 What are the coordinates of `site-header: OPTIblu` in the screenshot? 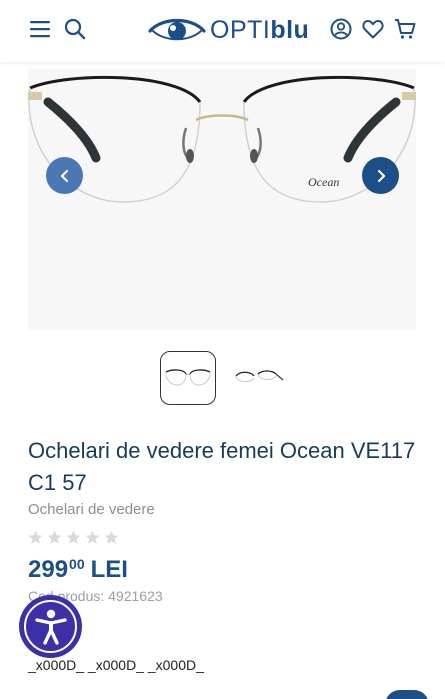 It's located at (222, 31).